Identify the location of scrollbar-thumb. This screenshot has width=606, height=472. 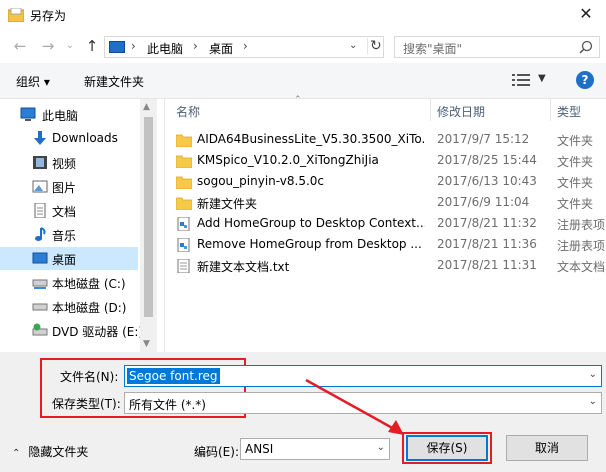
(148, 217).